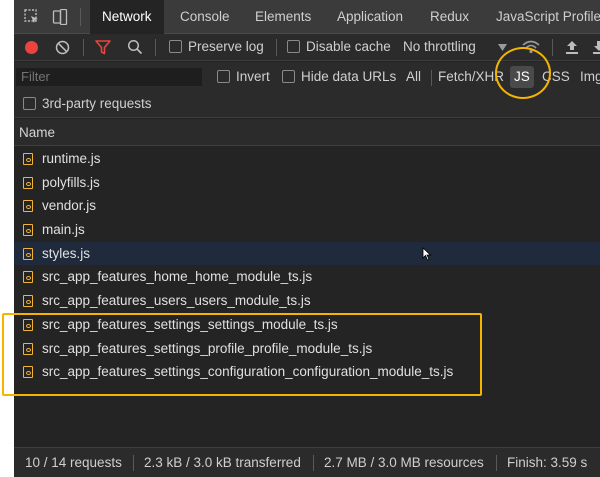  I want to click on import-har-icon, so click(572, 47).